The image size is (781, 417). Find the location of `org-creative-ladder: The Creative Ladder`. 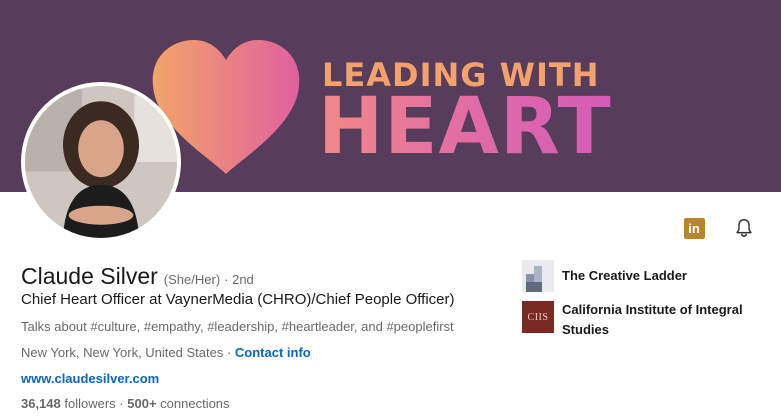

org-creative-ladder: The Creative Ladder is located at coordinates (647, 276).